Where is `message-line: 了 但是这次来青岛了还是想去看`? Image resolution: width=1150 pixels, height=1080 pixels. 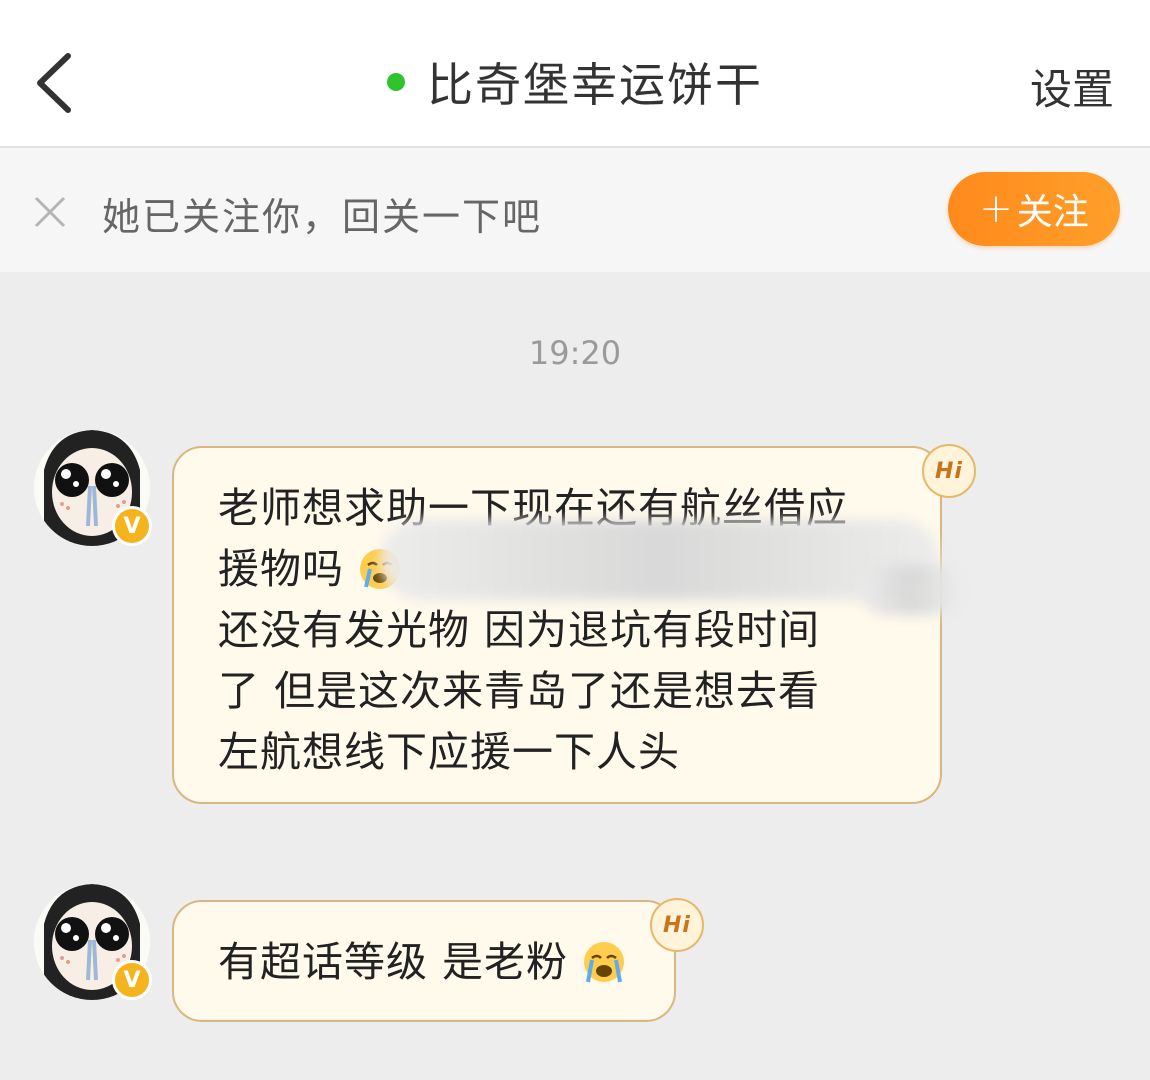 message-line: 了 但是这次来青岛了还是想去看 is located at coordinates (519, 691).